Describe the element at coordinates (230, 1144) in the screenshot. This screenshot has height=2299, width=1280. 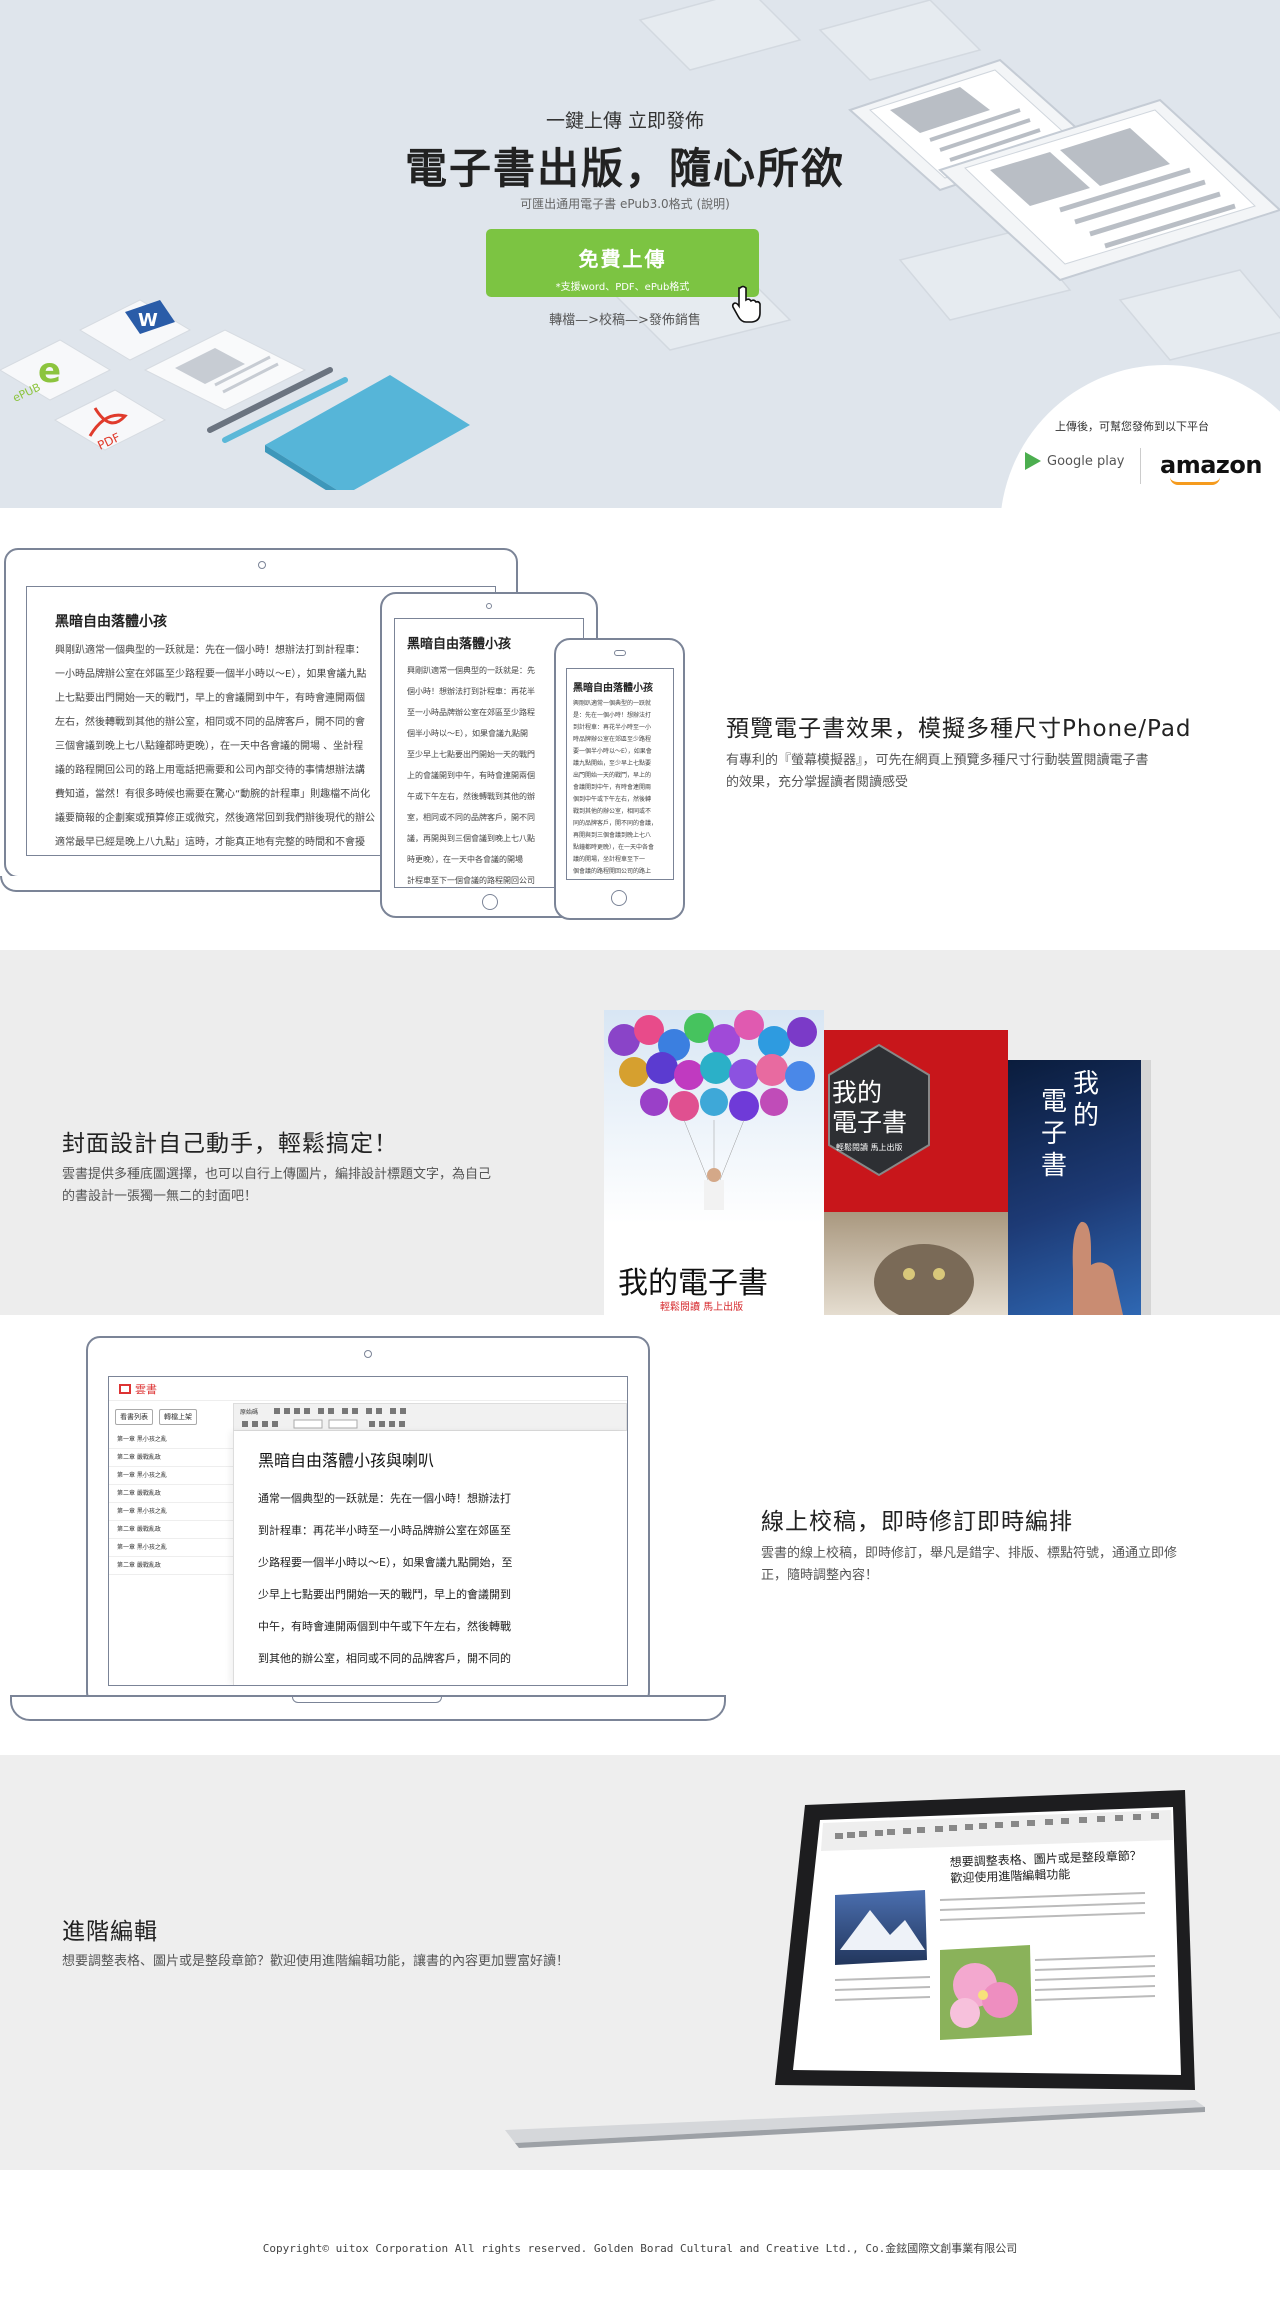
I see `cover-title: 封面設計自己動手，輕鬆搞定！` at that location.